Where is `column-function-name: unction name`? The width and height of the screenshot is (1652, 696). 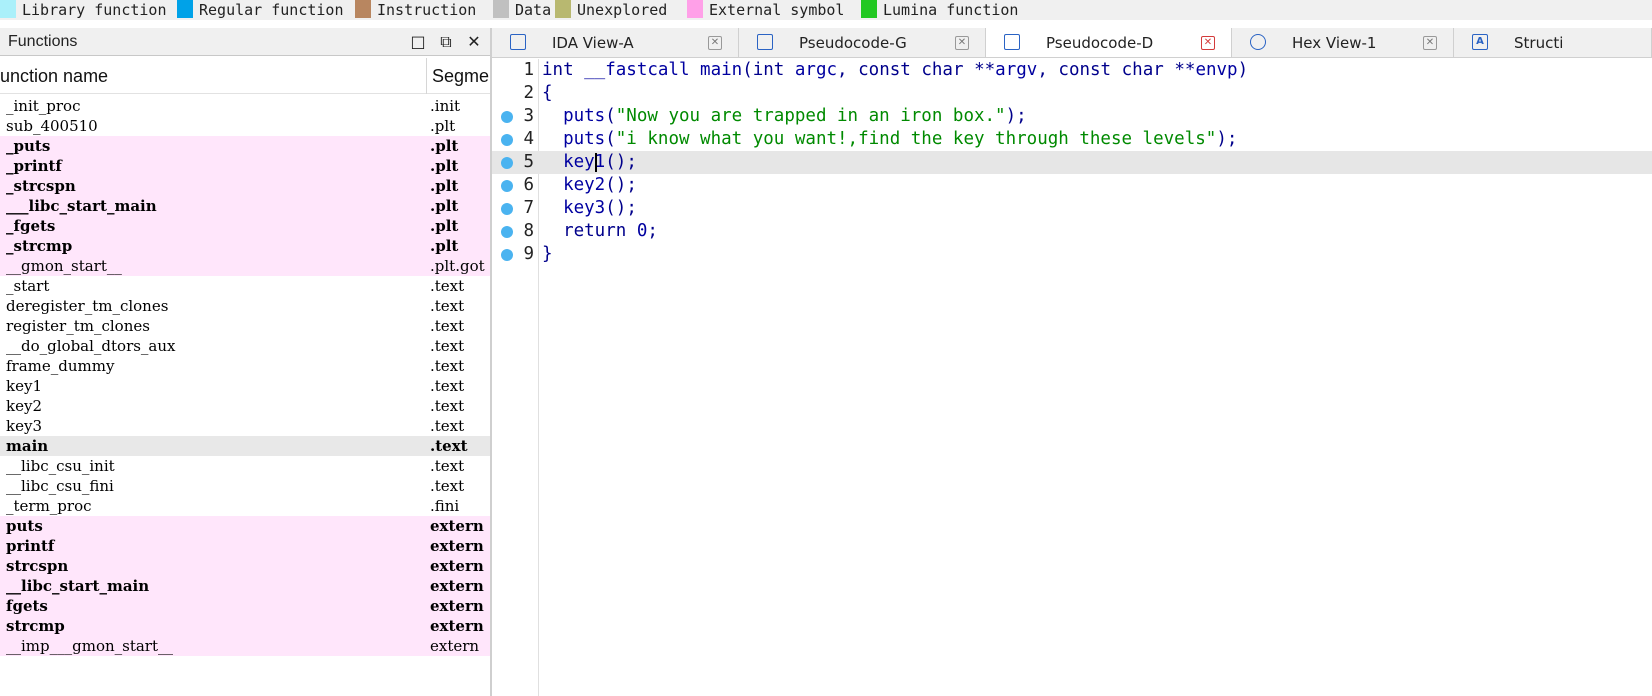
column-function-name: unction name is located at coordinates (210, 76).